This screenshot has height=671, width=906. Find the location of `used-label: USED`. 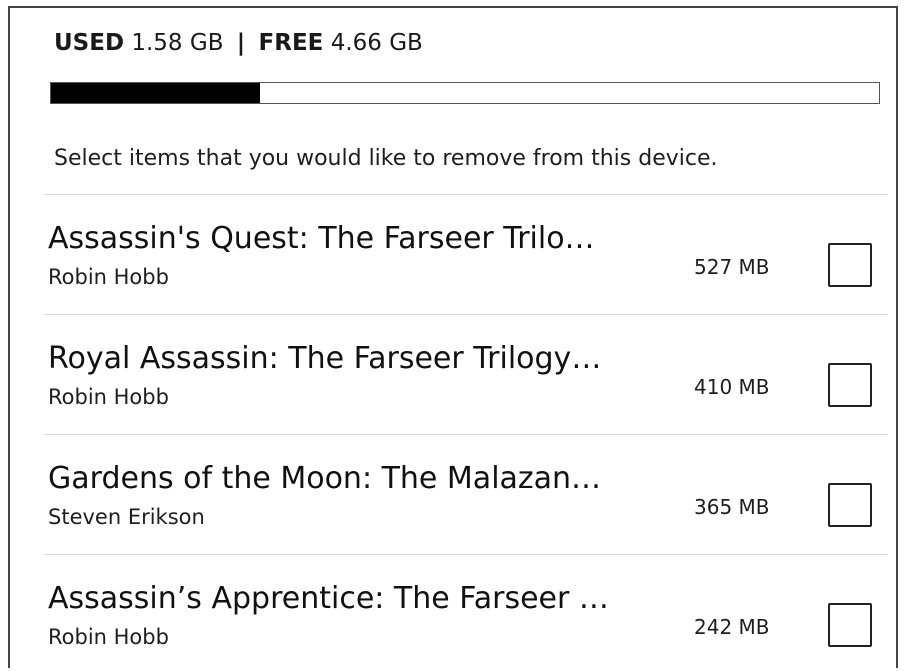

used-label: USED is located at coordinates (89, 43).